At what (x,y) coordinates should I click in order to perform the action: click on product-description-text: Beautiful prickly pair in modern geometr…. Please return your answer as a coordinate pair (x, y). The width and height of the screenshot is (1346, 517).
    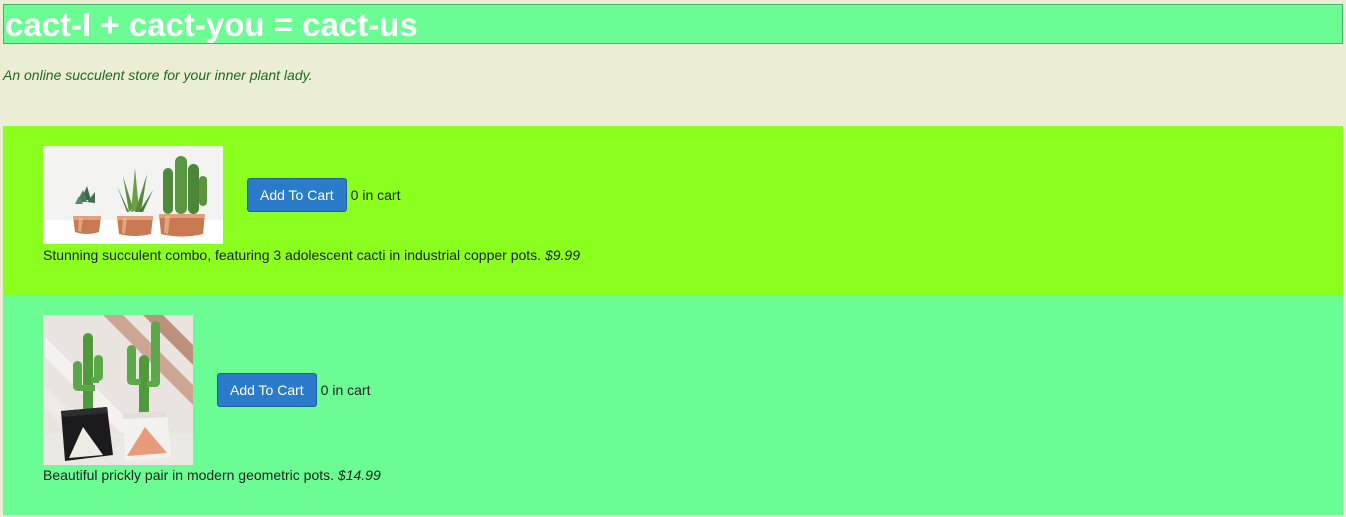
    Looking at the image, I should click on (189, 475).